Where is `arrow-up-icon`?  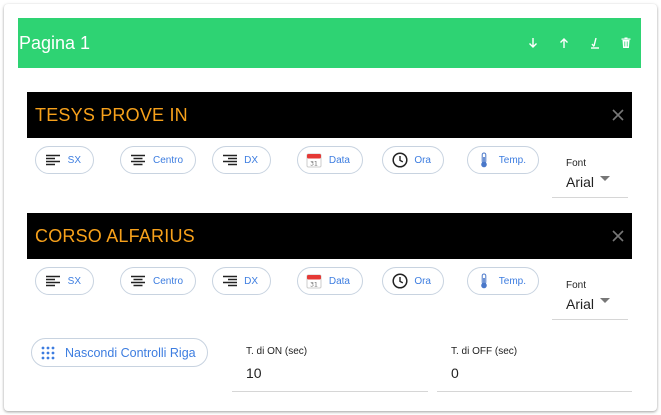
arrow-up-icon is located at coordinates (563, 43).